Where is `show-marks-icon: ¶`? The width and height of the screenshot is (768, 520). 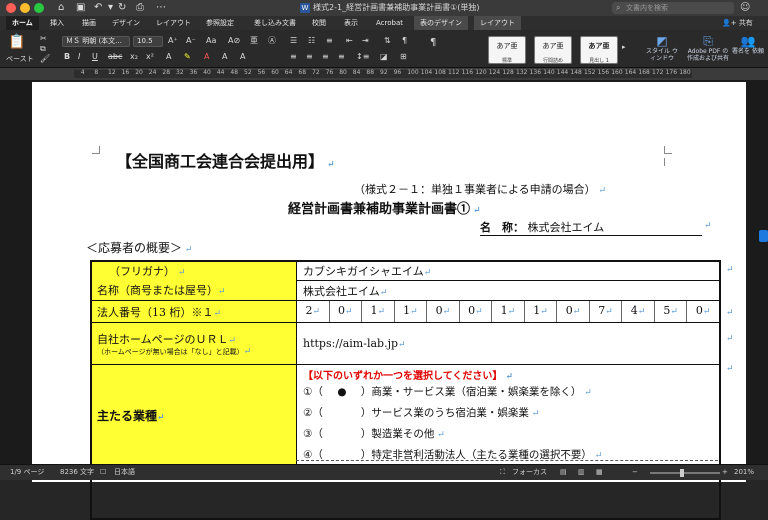 show-marks-icon: ¶ is located at coordinates (404, 41).